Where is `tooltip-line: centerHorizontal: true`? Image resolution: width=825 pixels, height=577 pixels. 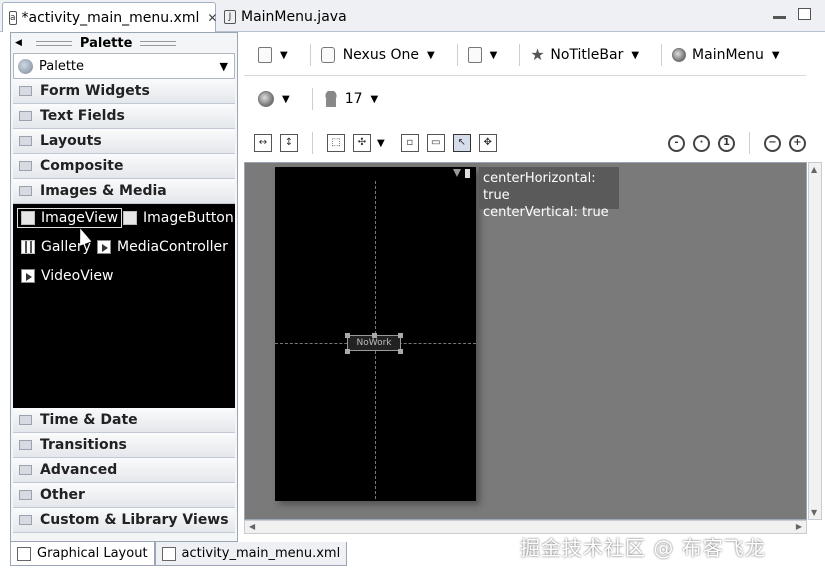 tooltip-line: centerHorizontal: true is located at coordinates (539, 187).